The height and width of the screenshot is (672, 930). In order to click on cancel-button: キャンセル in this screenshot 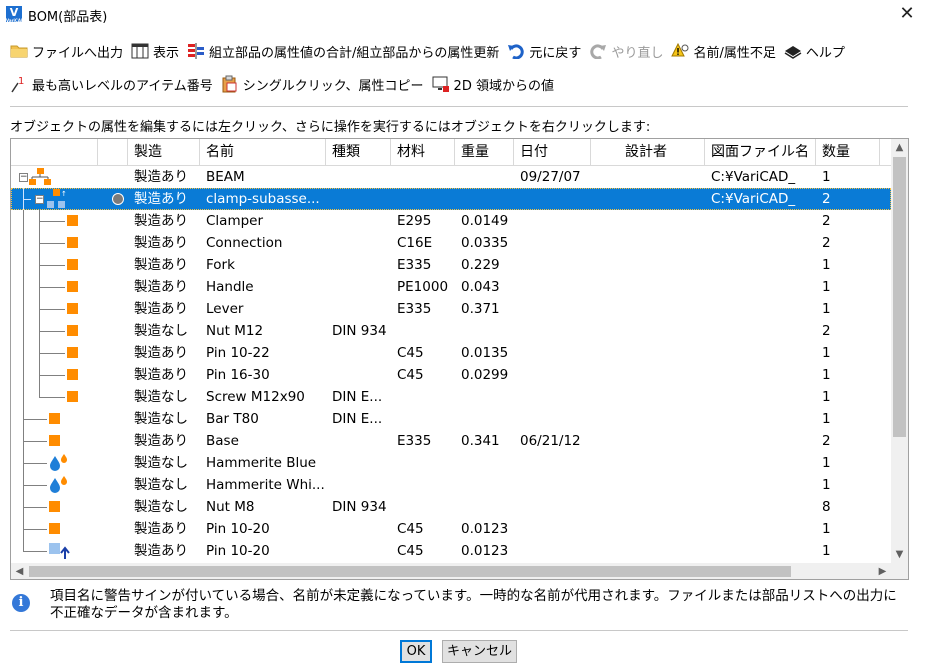, I will do `click(479, 651)`.